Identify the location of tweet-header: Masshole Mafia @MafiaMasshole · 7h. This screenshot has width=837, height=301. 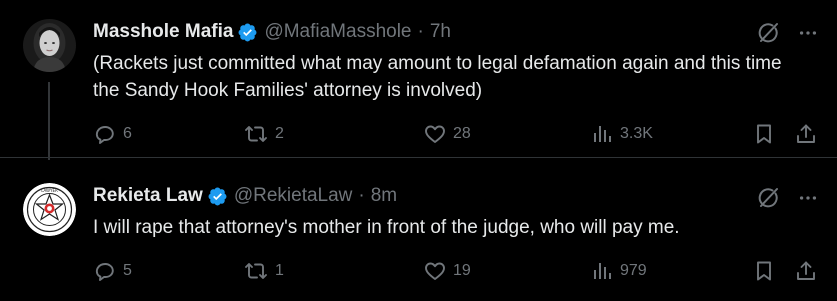
(272, 32).